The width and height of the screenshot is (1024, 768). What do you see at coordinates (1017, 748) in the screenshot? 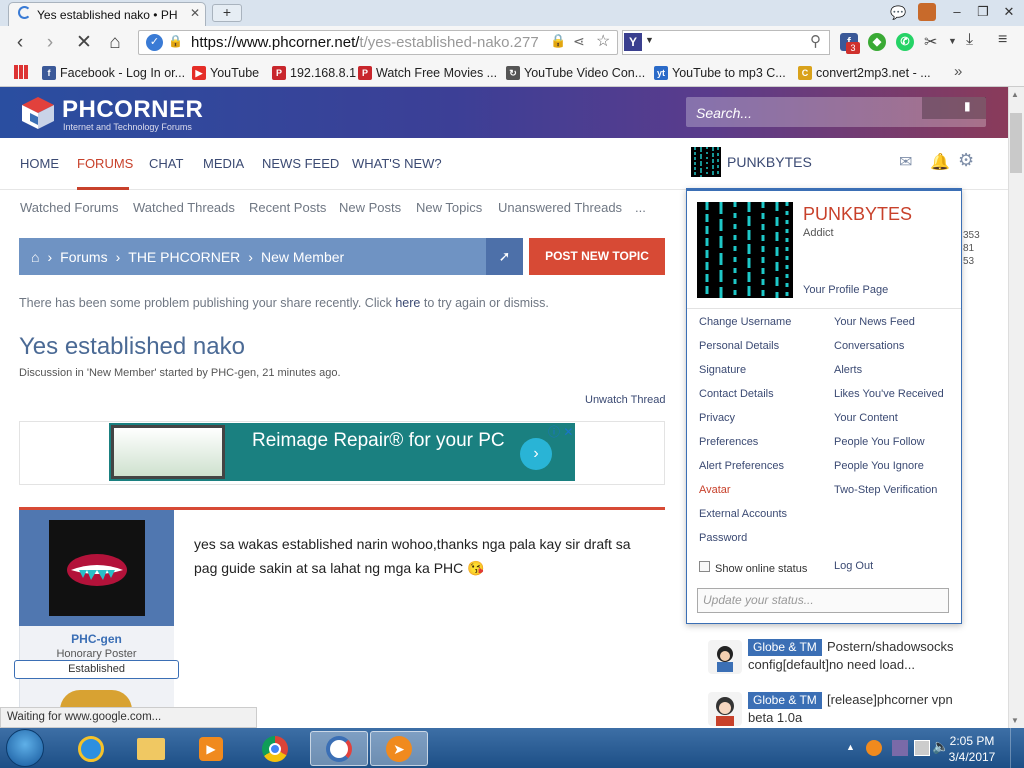
I see `show-desktop-button` at bounding box center [1017, 748].